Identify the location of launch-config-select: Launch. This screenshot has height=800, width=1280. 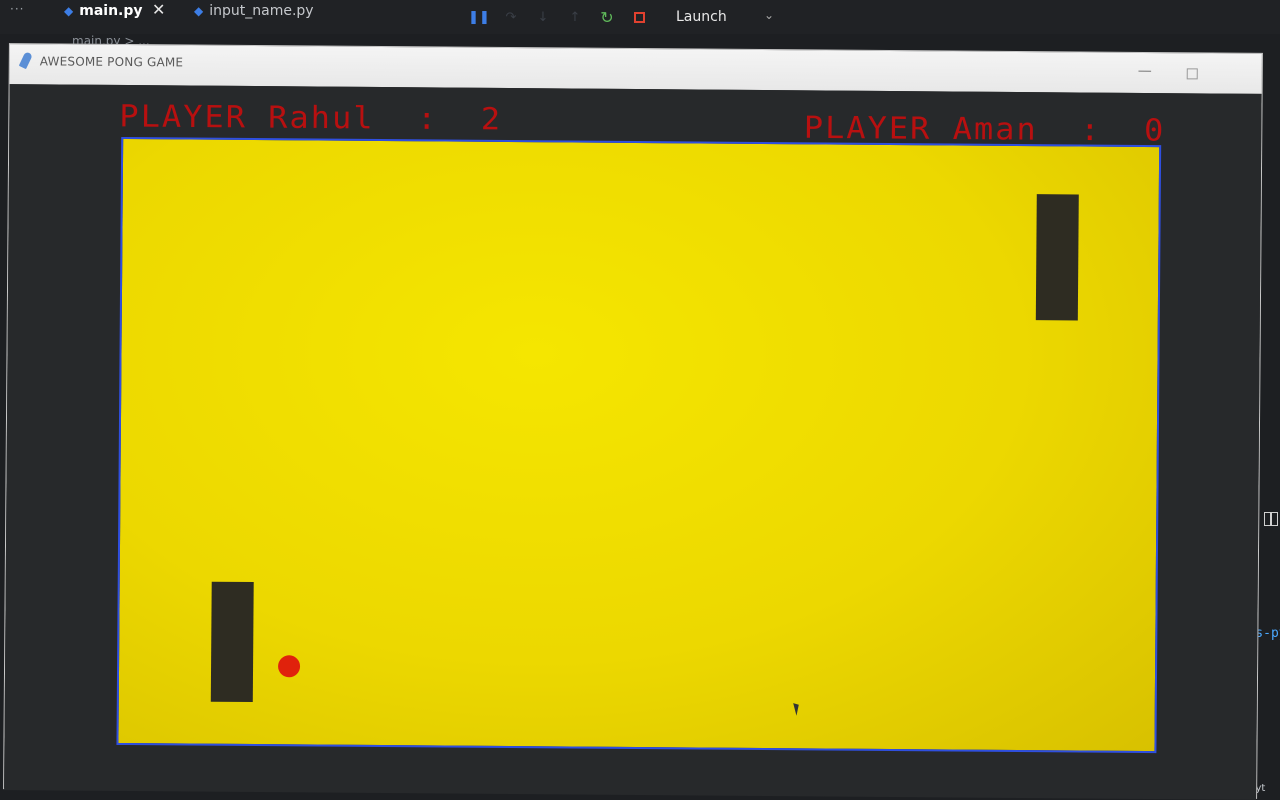
(701, 17).